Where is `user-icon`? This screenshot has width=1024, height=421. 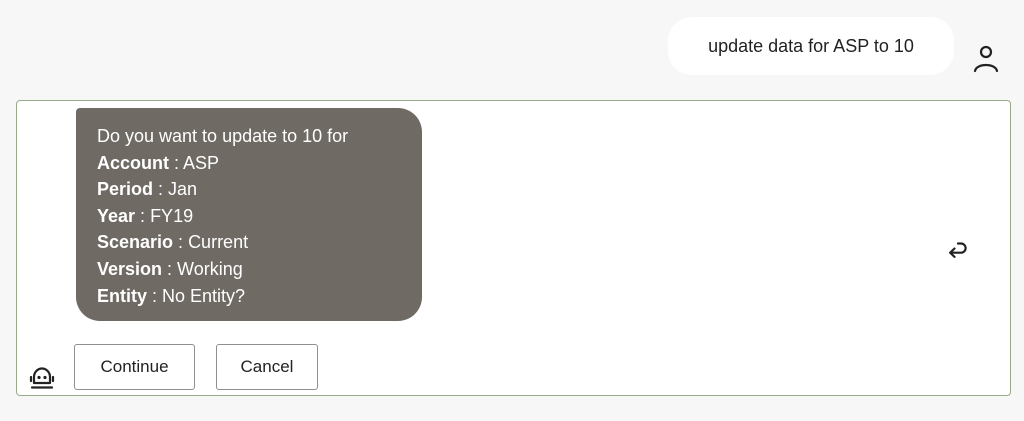 user-icon is located at coordinates (986, 59).